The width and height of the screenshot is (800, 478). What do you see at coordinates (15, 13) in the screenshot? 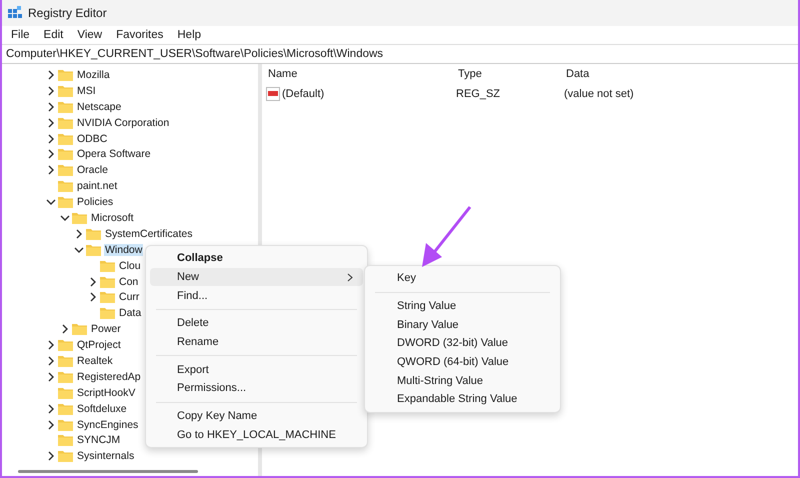
I see `registry-cubes-icon` at bounding box center [15, 13].